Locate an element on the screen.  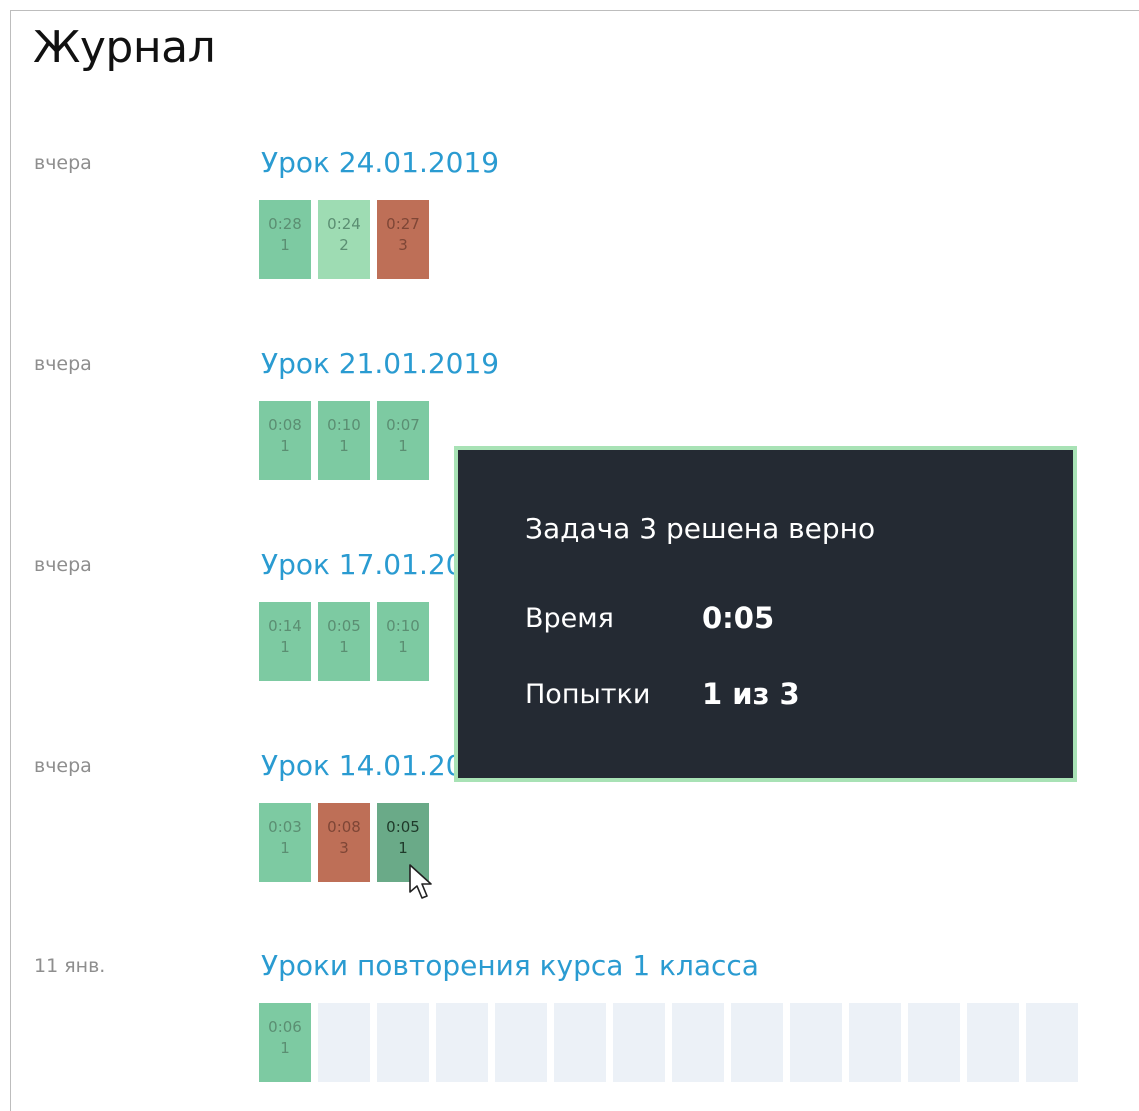
task-tile: 0:27 3 is located at coordinates (403, 239).